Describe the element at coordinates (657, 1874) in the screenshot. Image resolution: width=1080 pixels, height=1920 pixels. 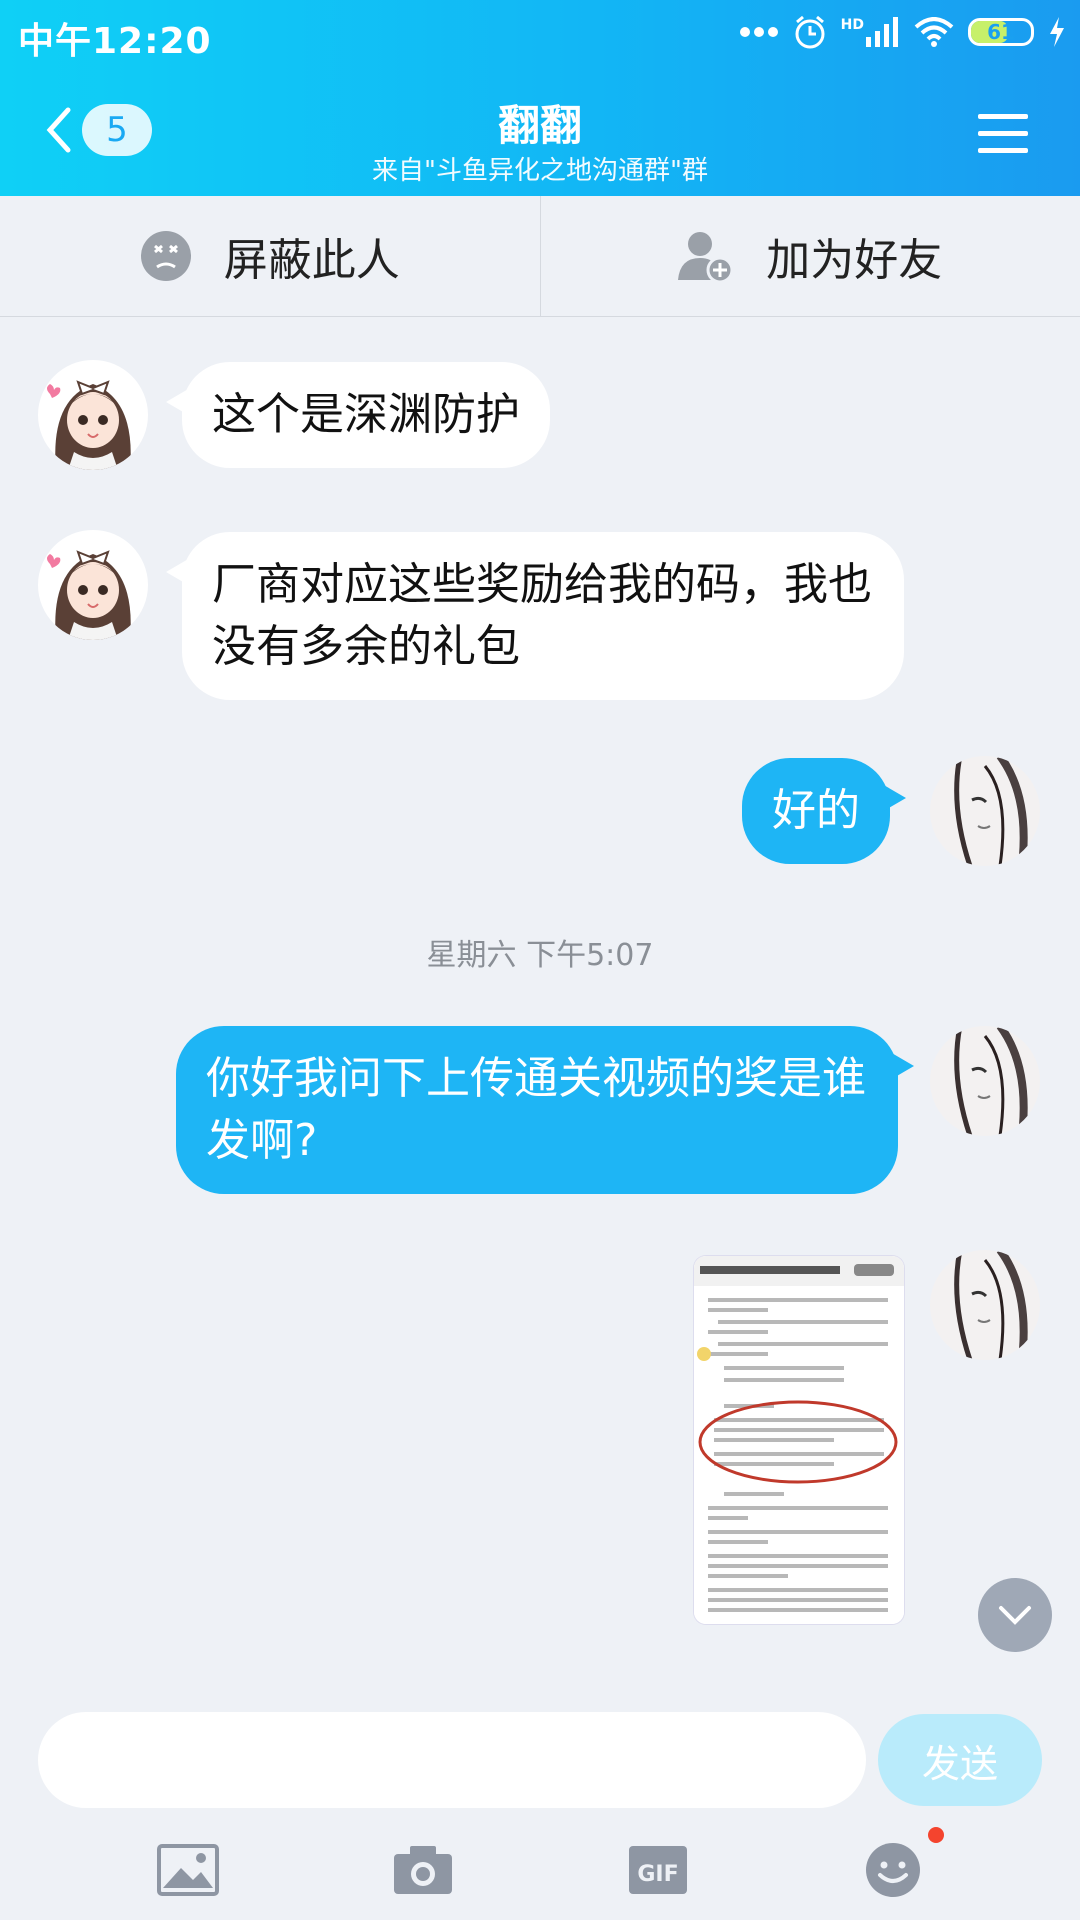
I see `svg-text: GIF` at that location.